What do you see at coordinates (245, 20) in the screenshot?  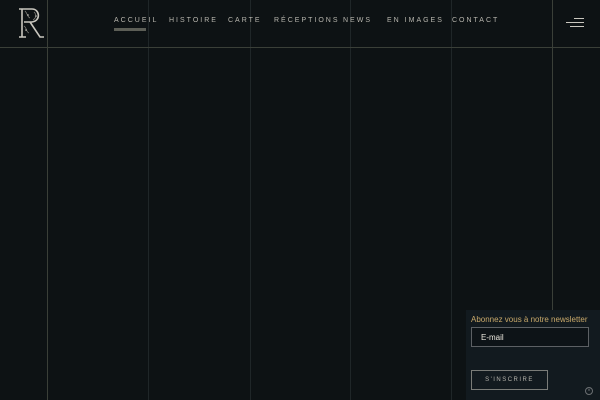 I see `nav-item-carte: CARTE` at bounding box center [245, 20].